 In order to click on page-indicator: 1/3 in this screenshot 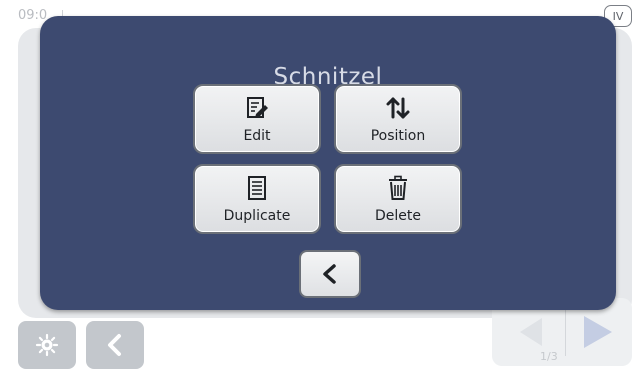, I will do `click(549, 356)`.